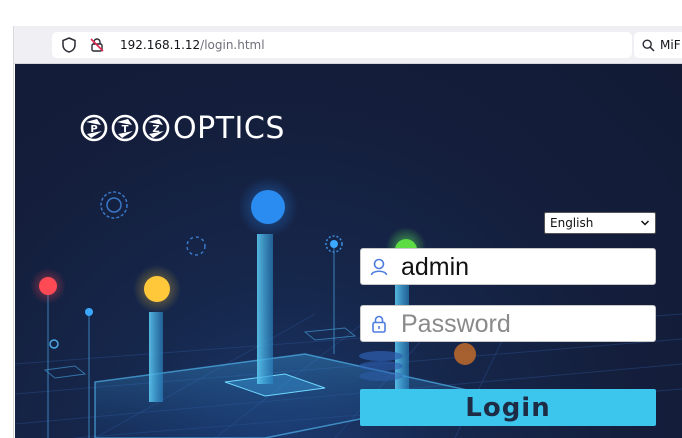 The width and height of the screenshot is (682, 438). I want to click on password-placeholder: Password, so click(456, 324).